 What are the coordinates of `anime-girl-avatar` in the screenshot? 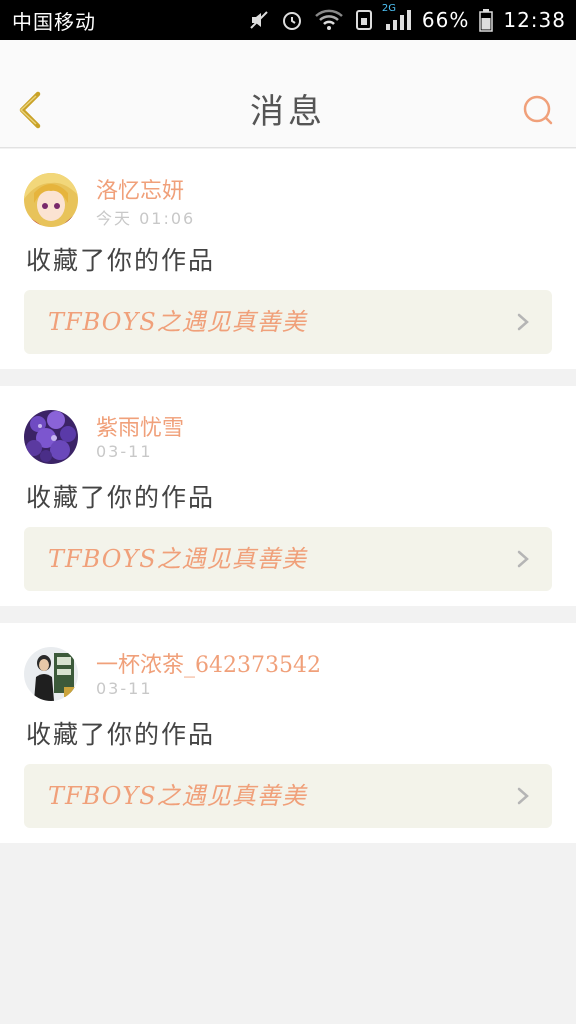 It's located at (51, 200).